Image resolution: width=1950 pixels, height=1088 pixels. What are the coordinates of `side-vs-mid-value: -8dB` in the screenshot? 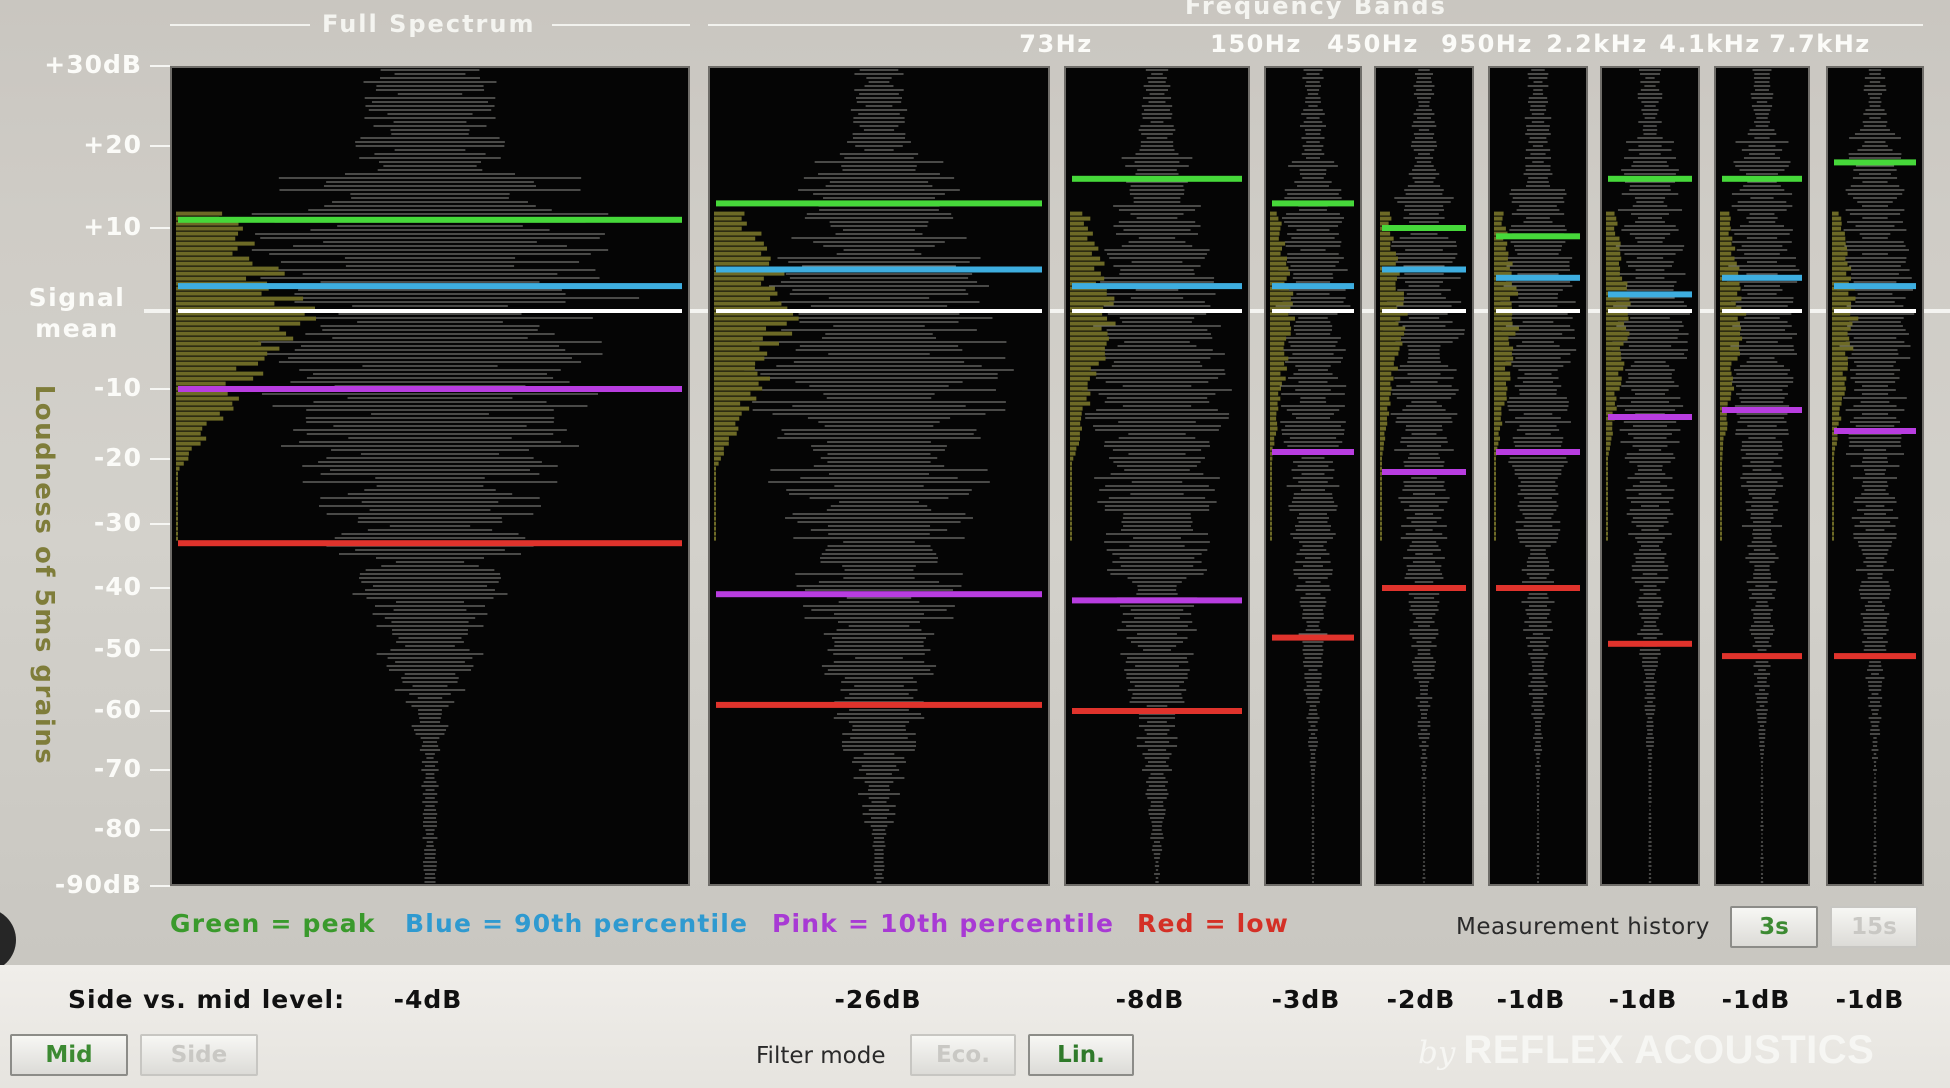 It's located at (1150, 999).